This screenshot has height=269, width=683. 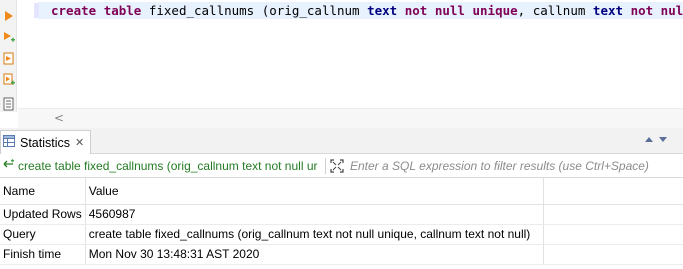 I want to click on line-marker, so click(x=36, y=10).